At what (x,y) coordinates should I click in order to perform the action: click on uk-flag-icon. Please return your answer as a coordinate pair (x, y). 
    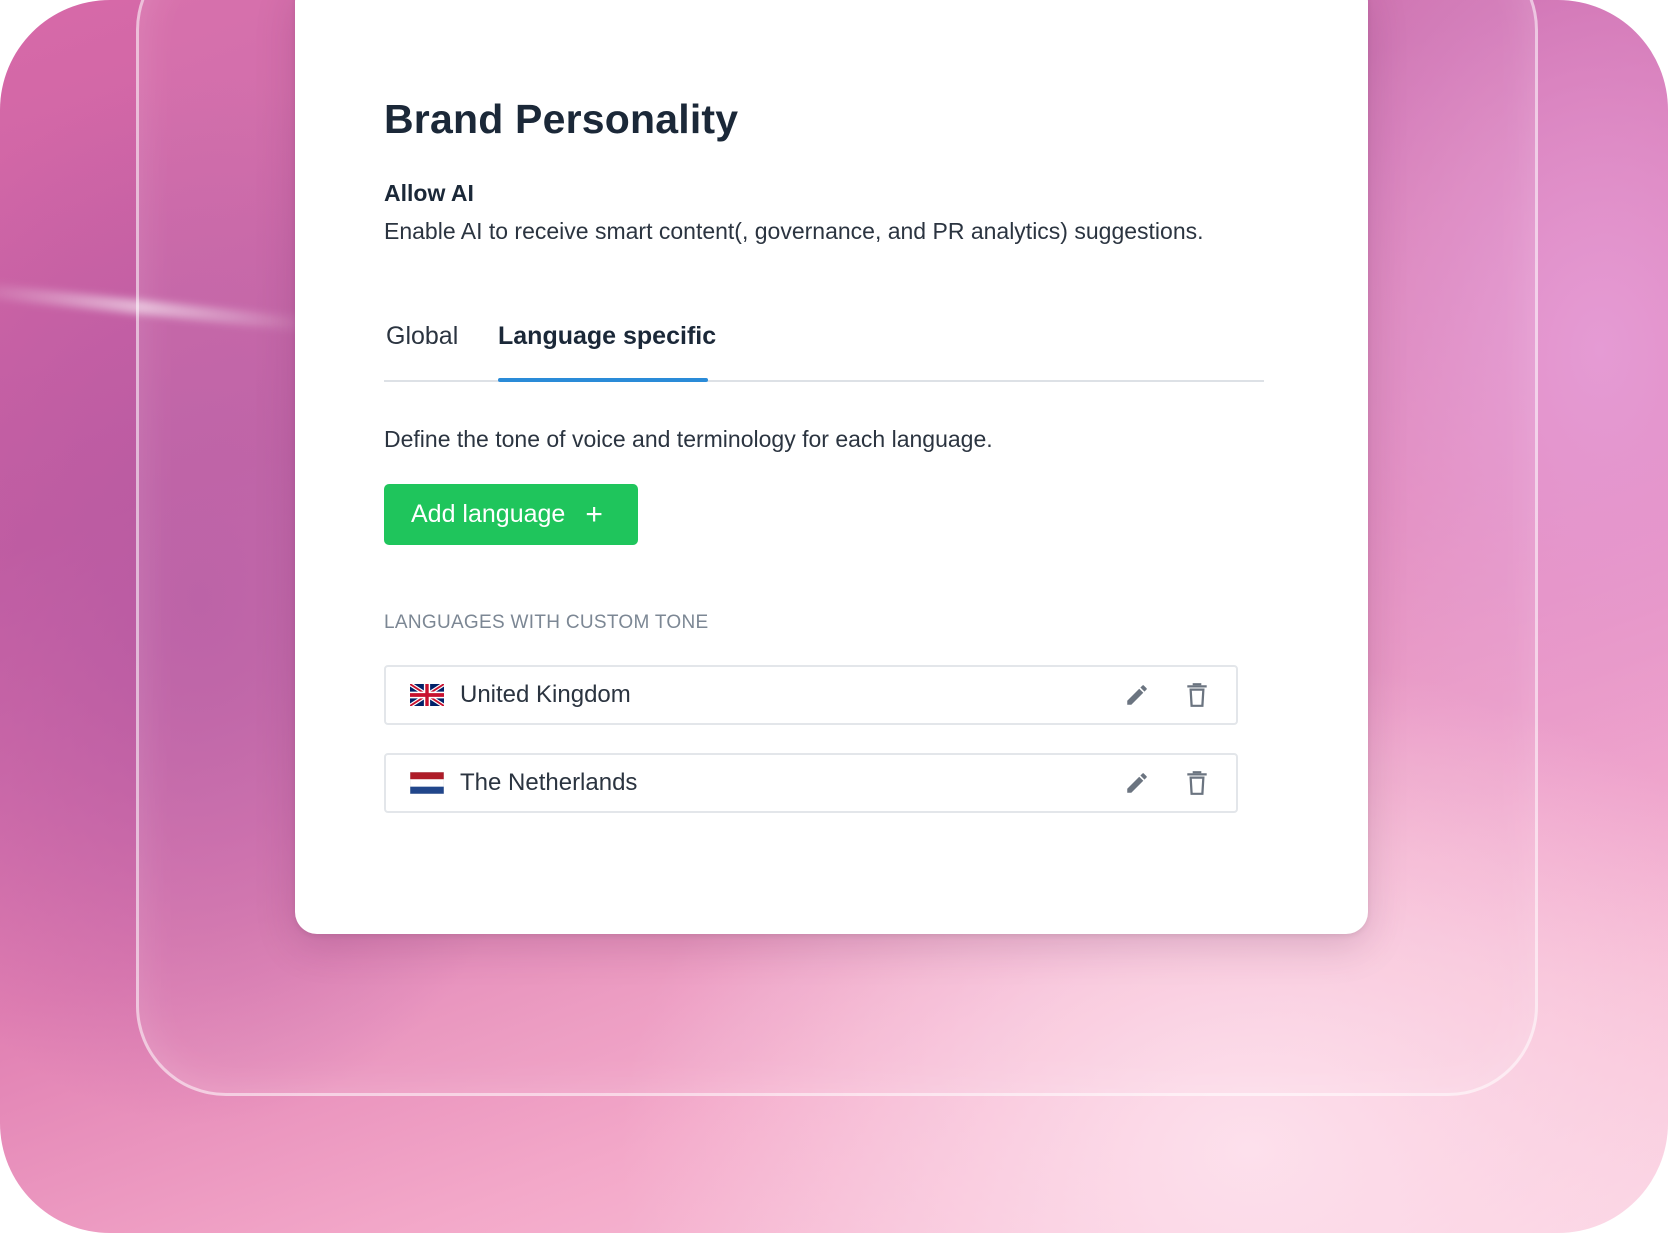
    Looking at the image, I should click on (427, 695).